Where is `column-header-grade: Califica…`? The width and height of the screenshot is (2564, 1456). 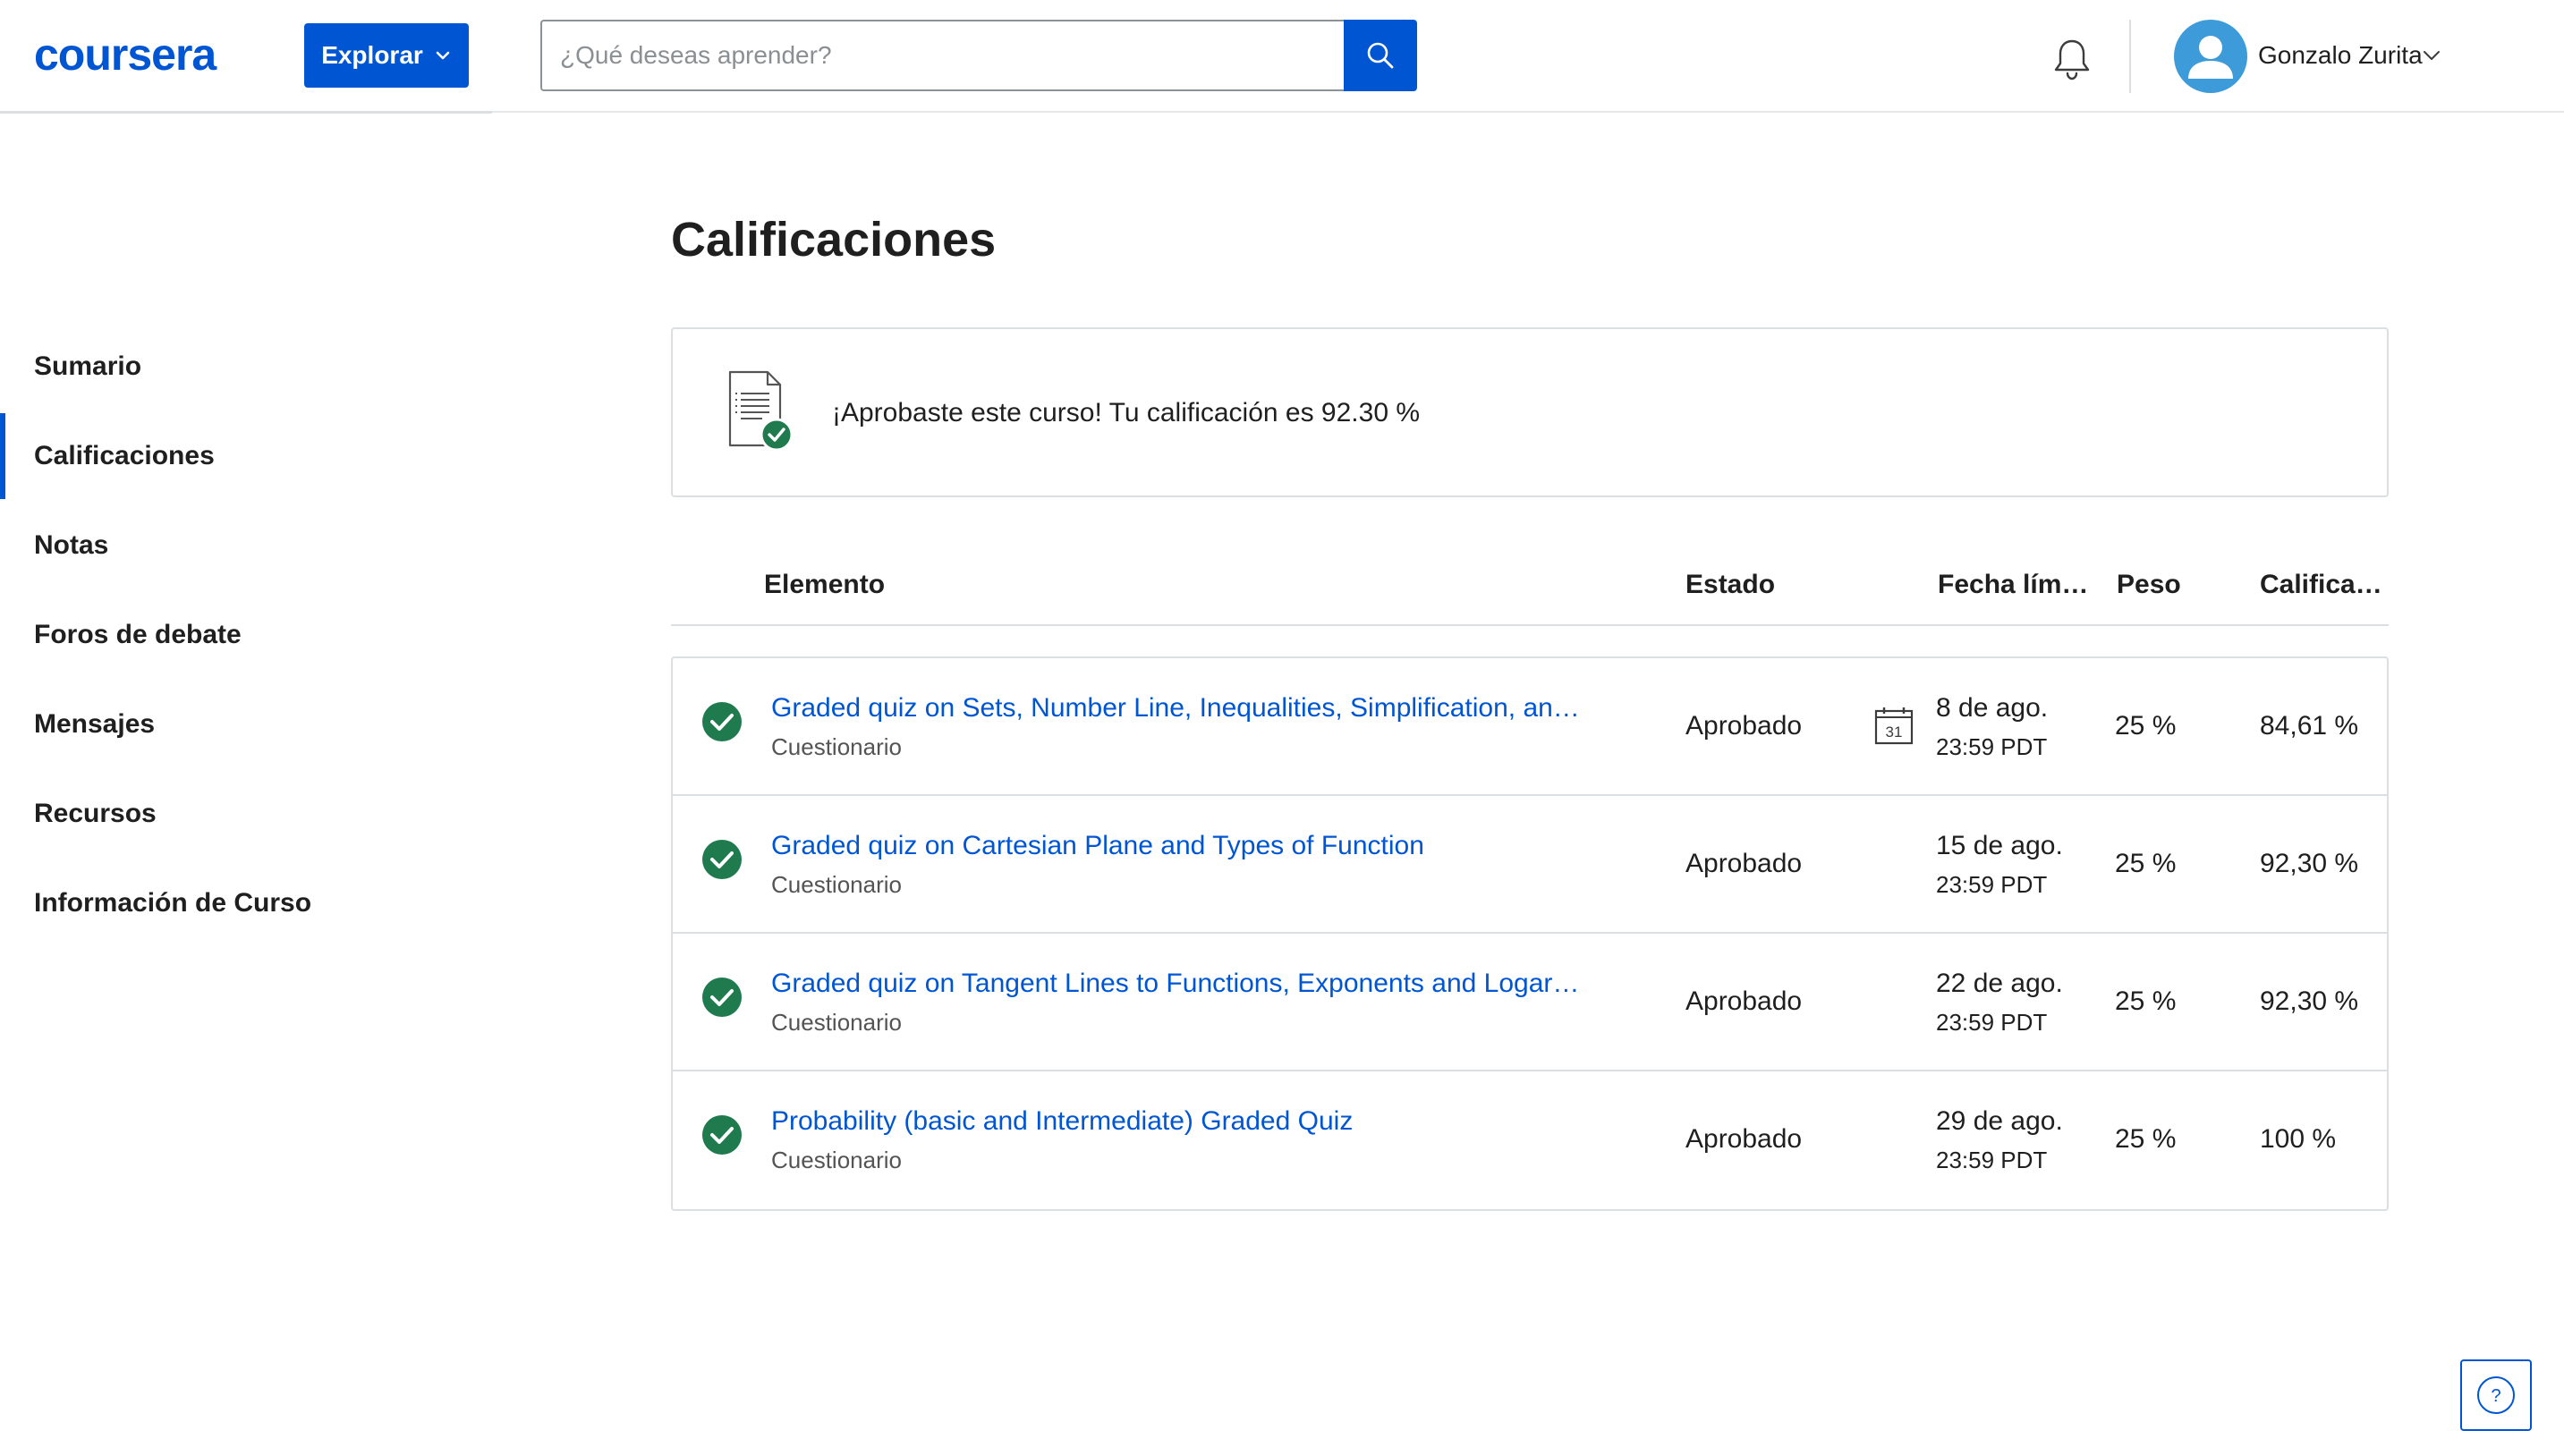
column-header-grade: Califica… is located at coordinates (2321, 585).